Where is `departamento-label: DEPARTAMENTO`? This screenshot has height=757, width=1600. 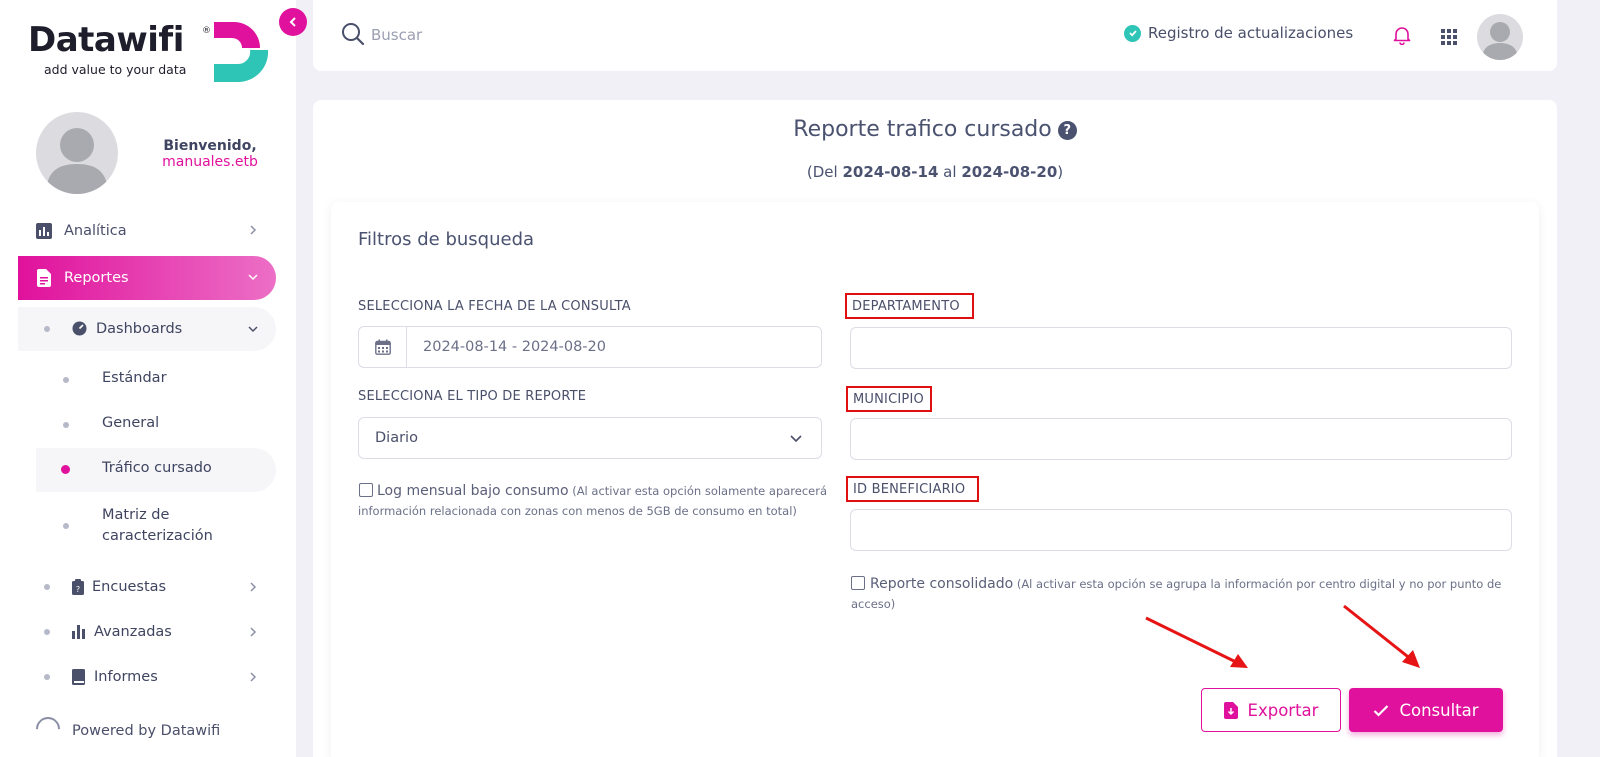 departamento-label: DEPARTAMENTO is located at coordinates (909, 306).